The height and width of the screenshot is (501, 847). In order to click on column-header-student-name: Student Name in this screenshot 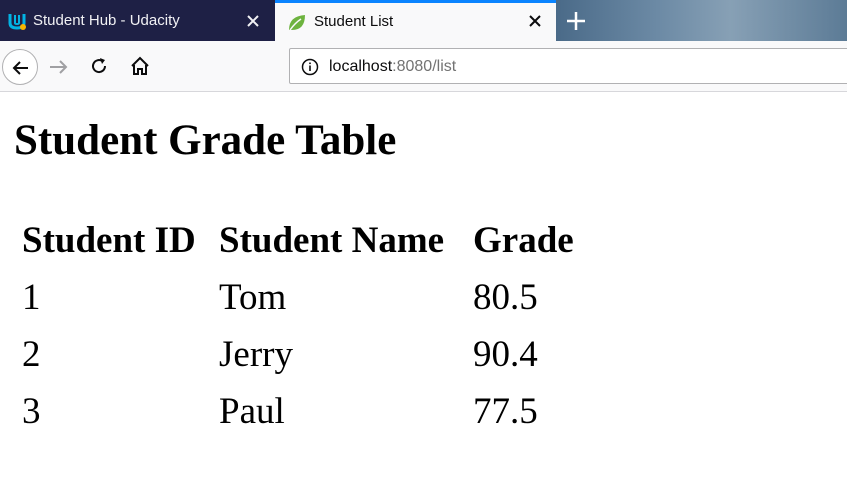, I will do `click(332, 240)`.